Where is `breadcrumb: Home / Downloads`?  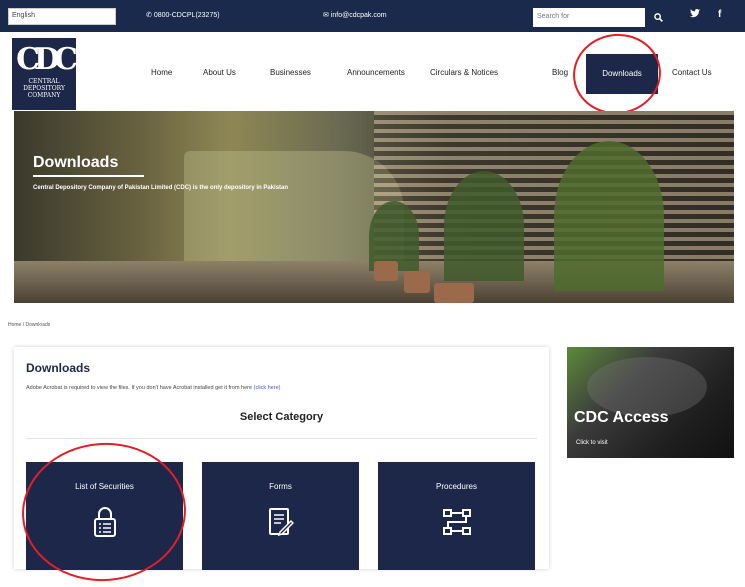 breadcrumb: Home / Downloads is located at coordinates (29, 325).